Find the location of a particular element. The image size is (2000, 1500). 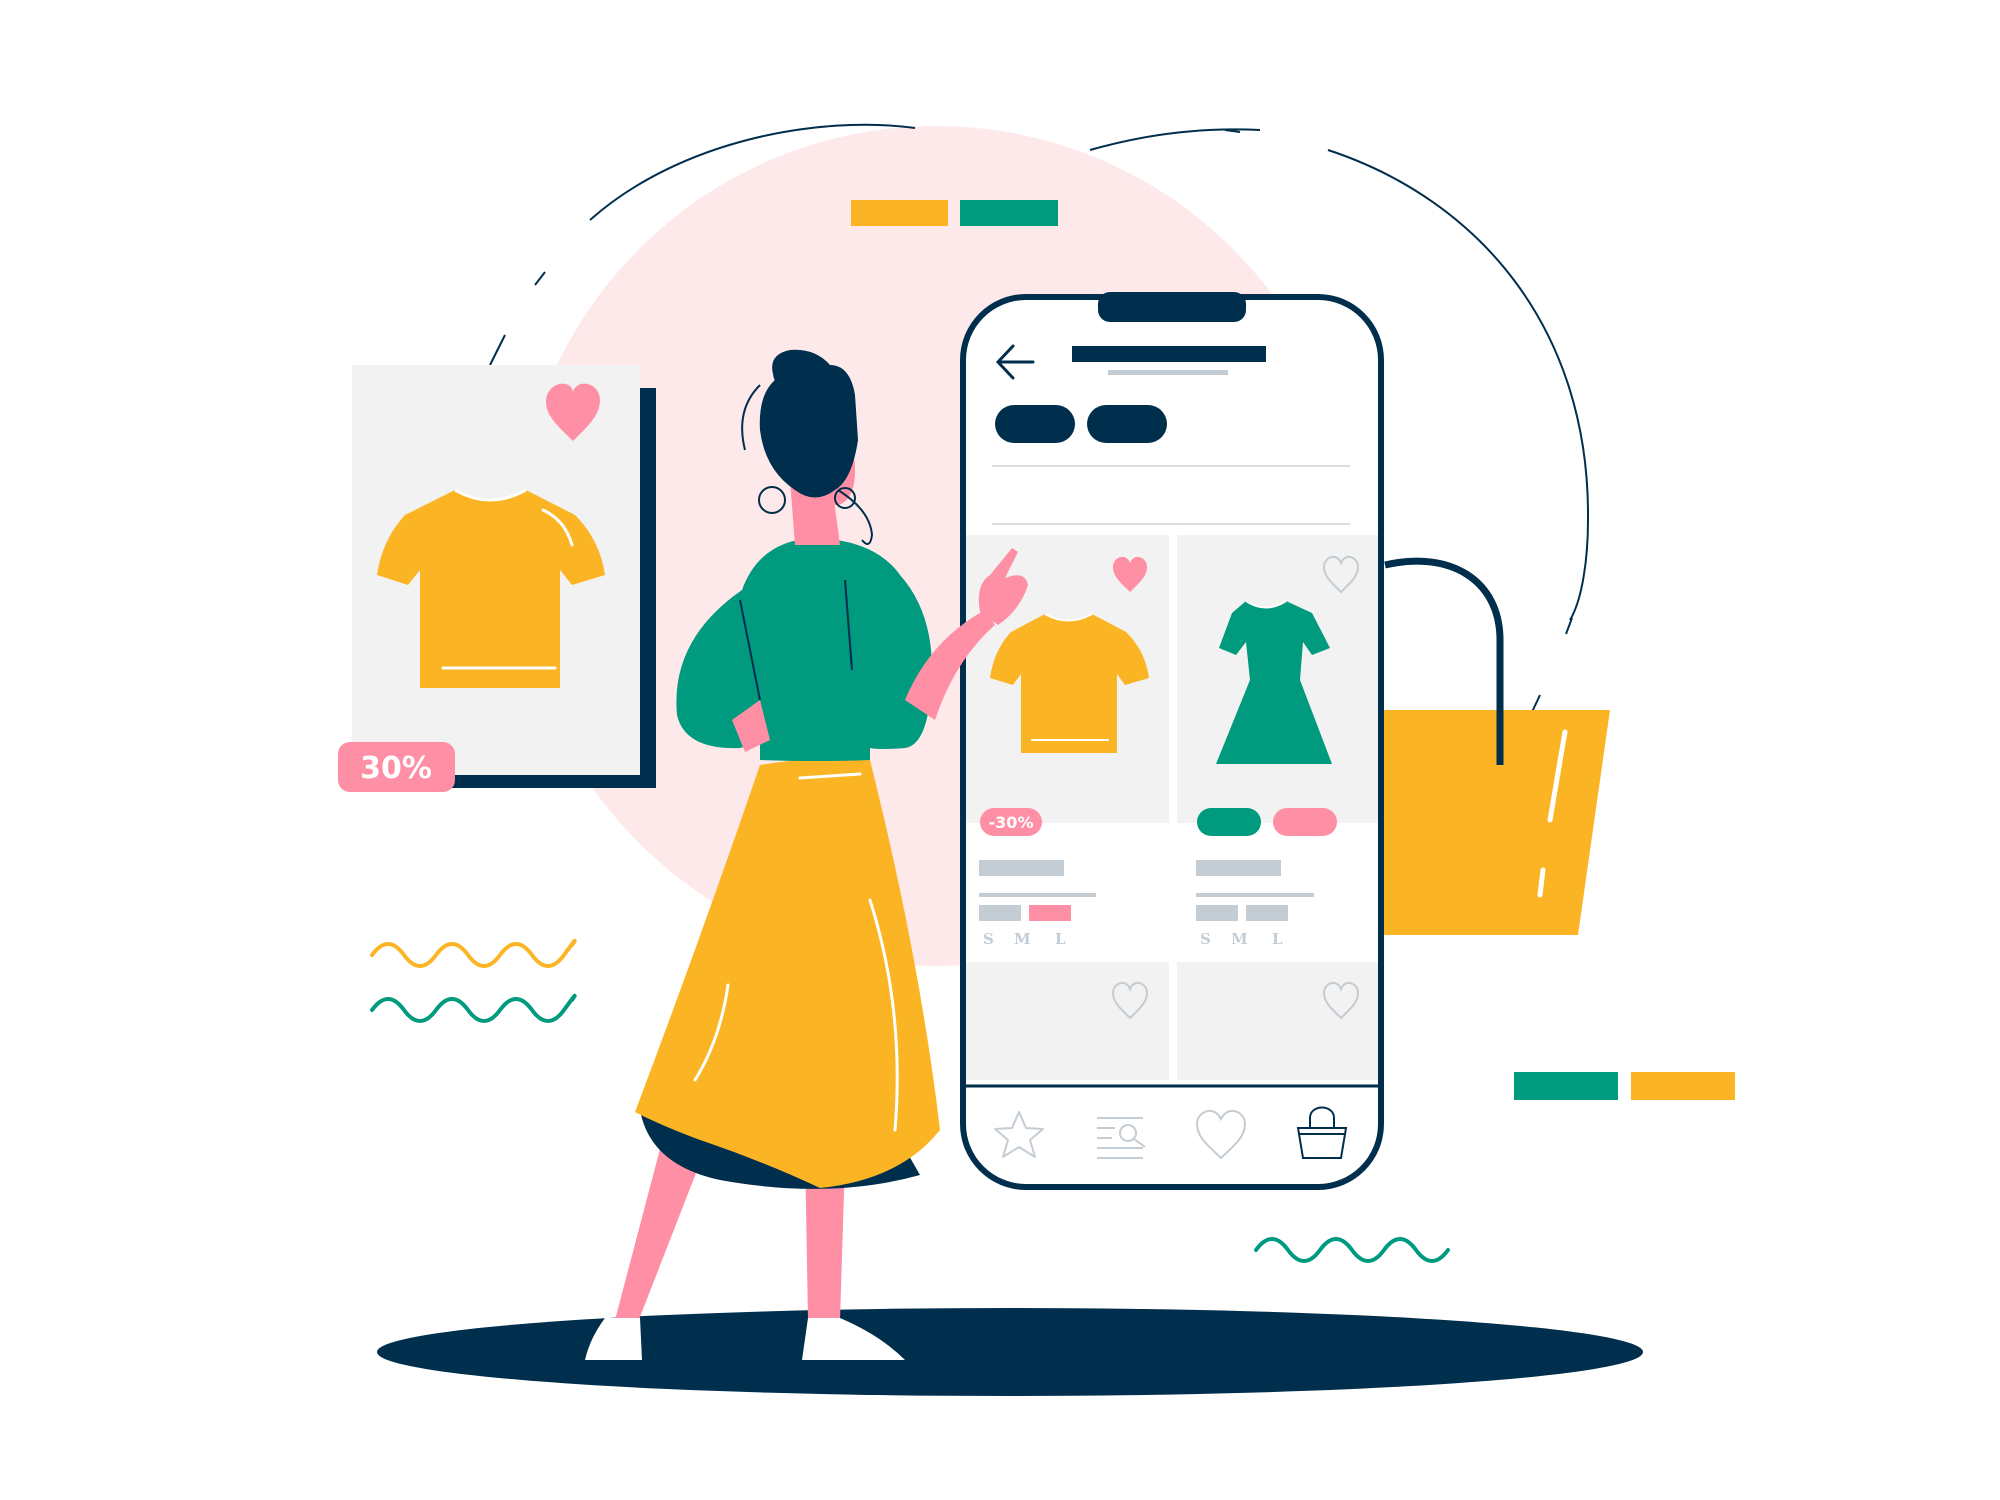

discount-label: -30% is located at coordinates (1011, 822).